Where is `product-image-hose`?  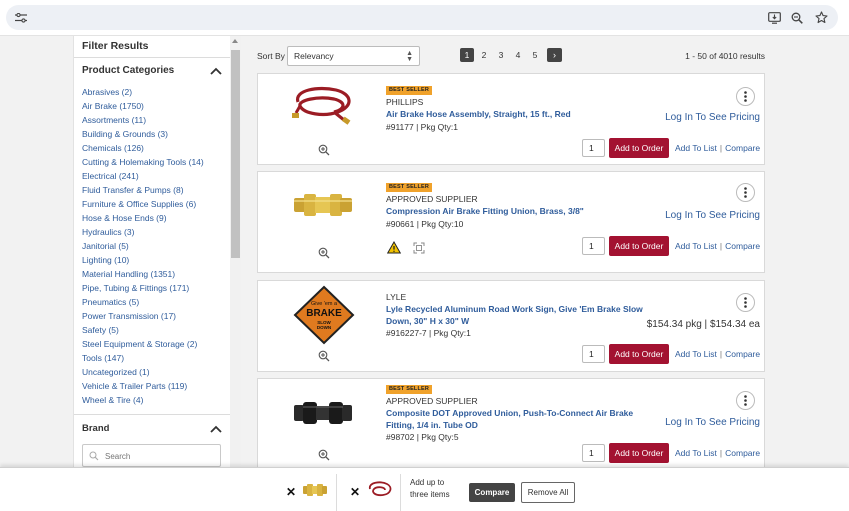 product-image-hose is located at coordinates (323, 108).